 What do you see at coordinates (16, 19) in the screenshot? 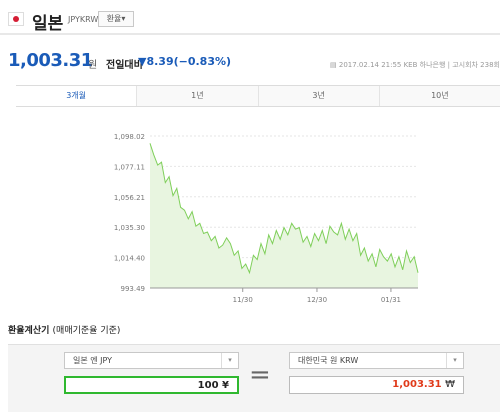
I see `japan-flag-icon` at bounding box center [16, 19].